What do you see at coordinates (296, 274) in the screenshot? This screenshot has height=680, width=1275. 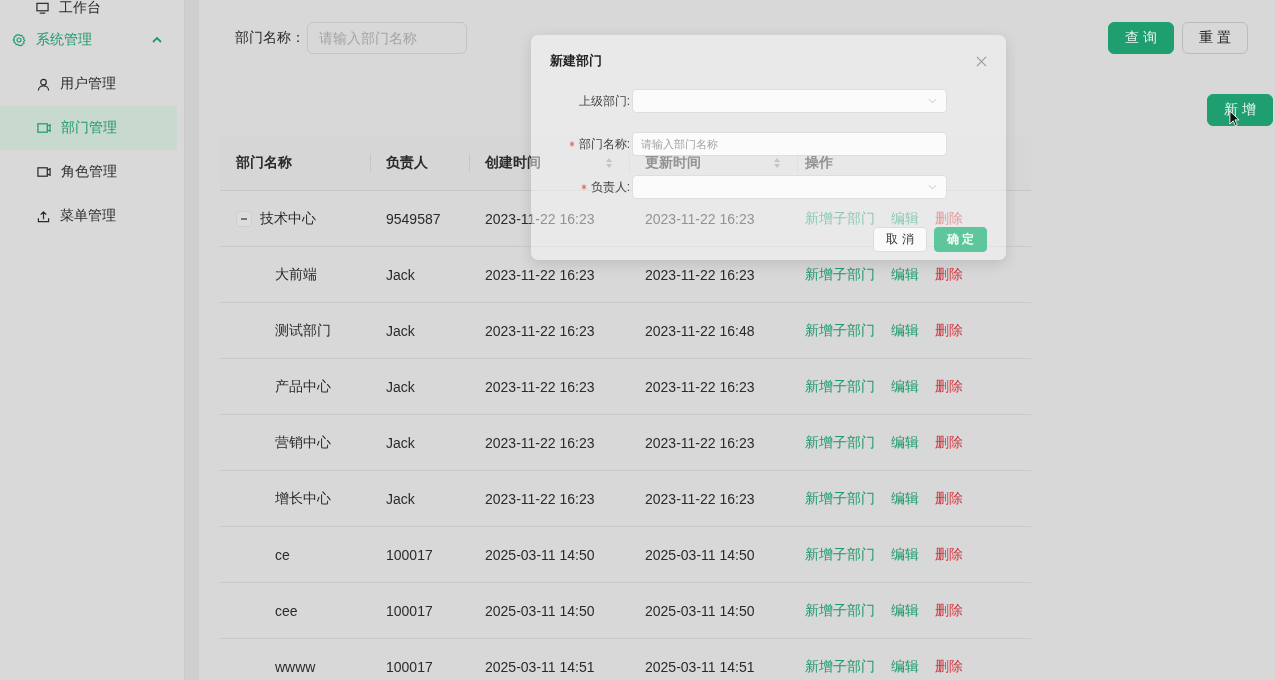 I see `table-cell: 大前端` at bounding box center [296, 274].